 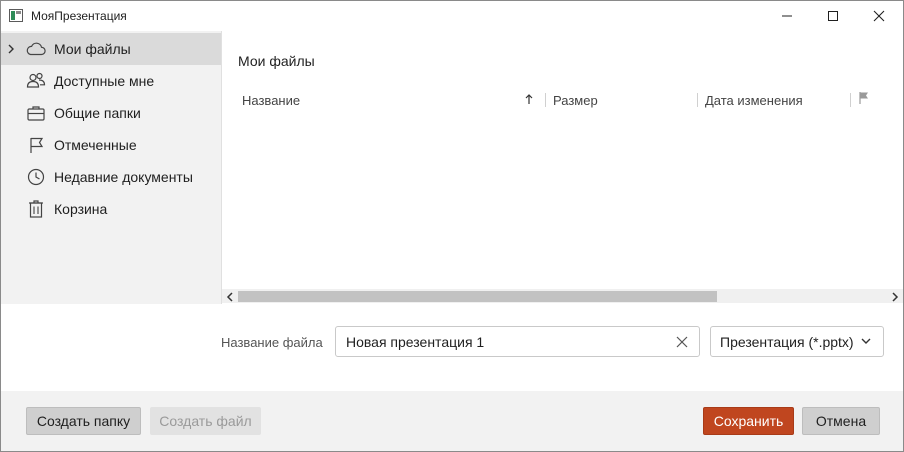 What do you see at coordinates (81, 209) in the screenshot?
I see `sidebar-item-label: Корзина` at bounding box center [81, 209].